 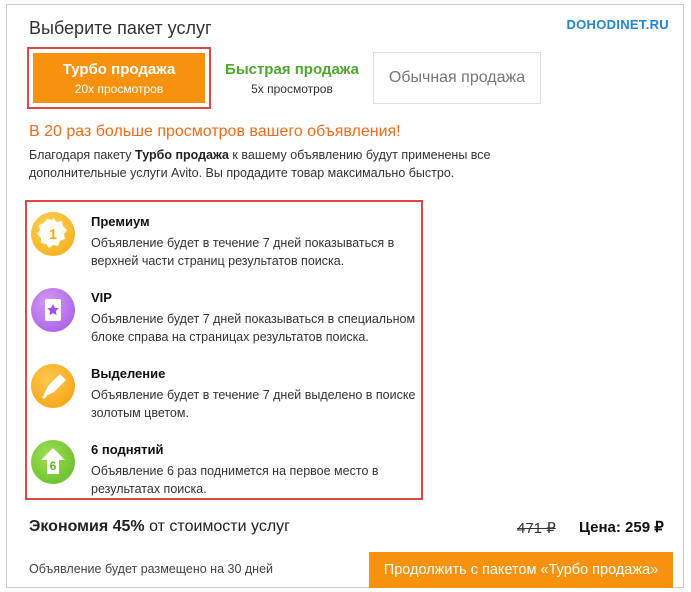 What do you see at coordinates (53, 386) in the screenshot?
I see `highlighter-icon` at bounding box center [53, 386].